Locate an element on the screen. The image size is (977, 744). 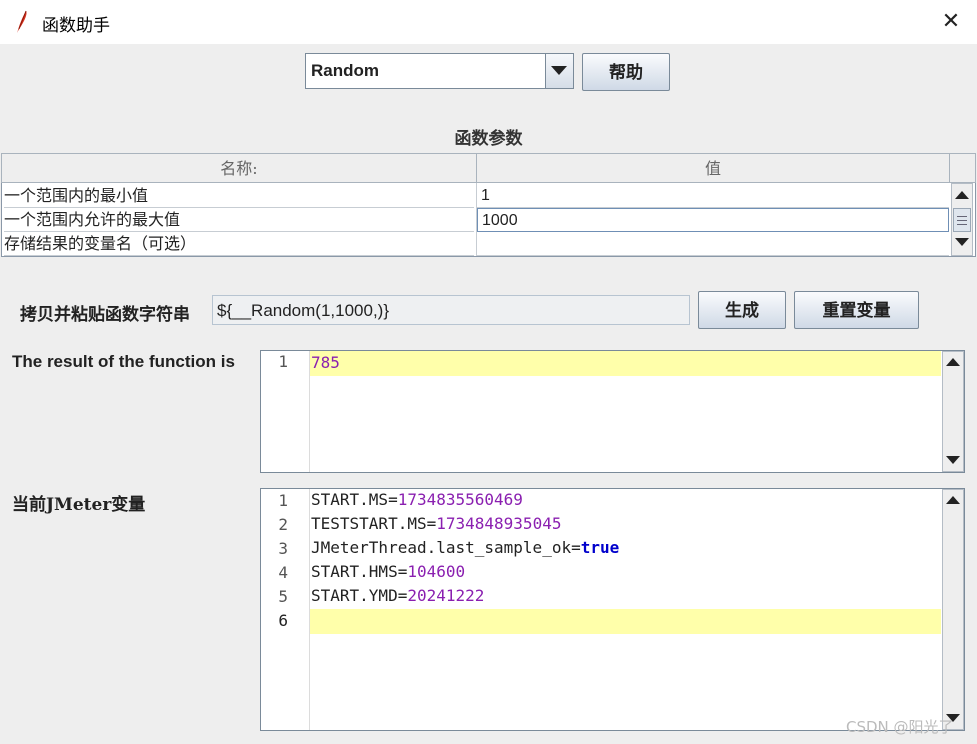
variable-value: 1734848935045 is located at coordinates (499, 523).